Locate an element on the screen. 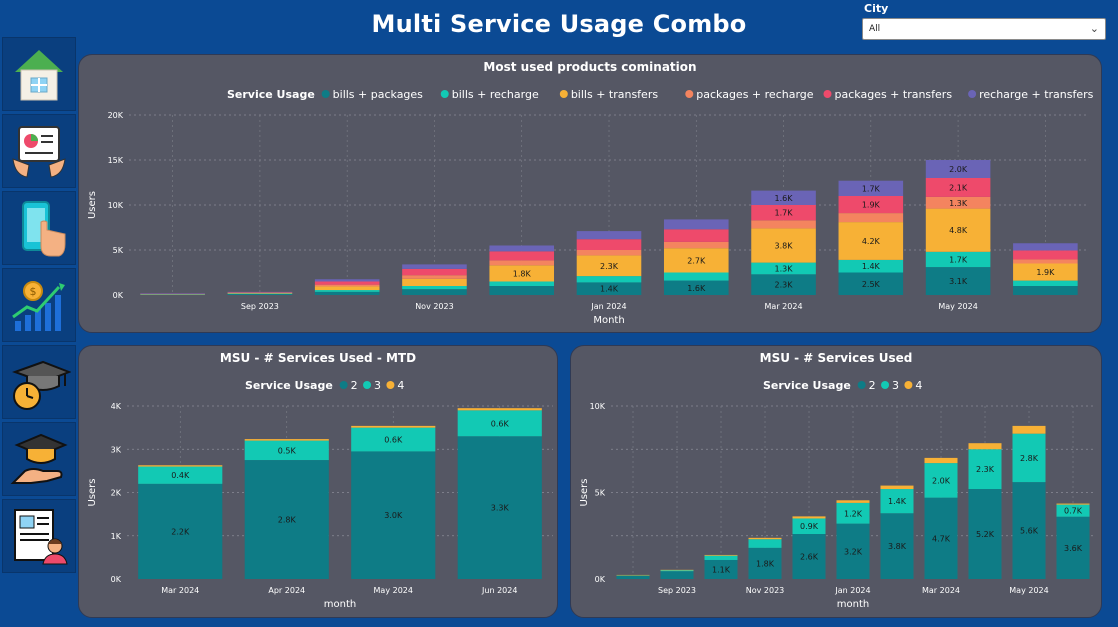 The width and height of the screenshot is (1118, 627). data-label: 0.9K is located at coordinates (809, 526).